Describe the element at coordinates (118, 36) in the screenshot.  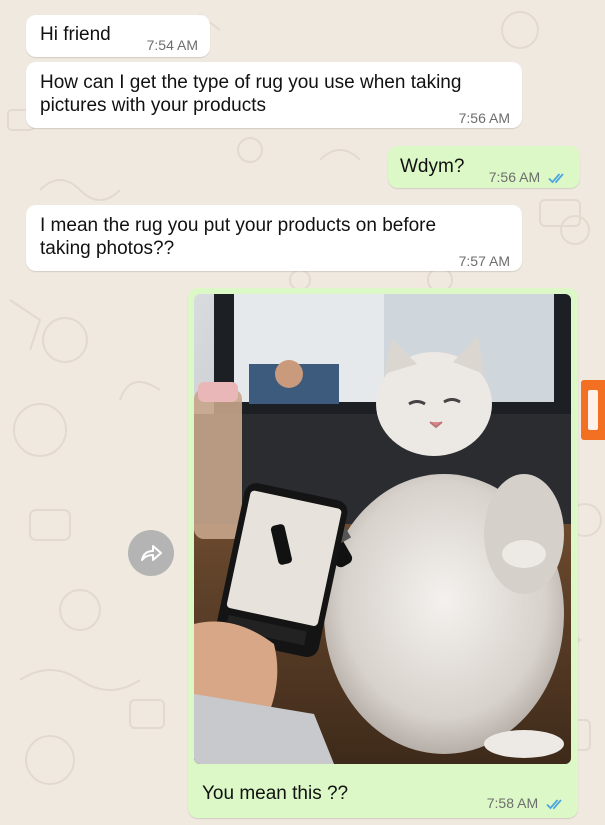
I see `message-bubble-incoming: Hi friend 7:54 AM` at that location.